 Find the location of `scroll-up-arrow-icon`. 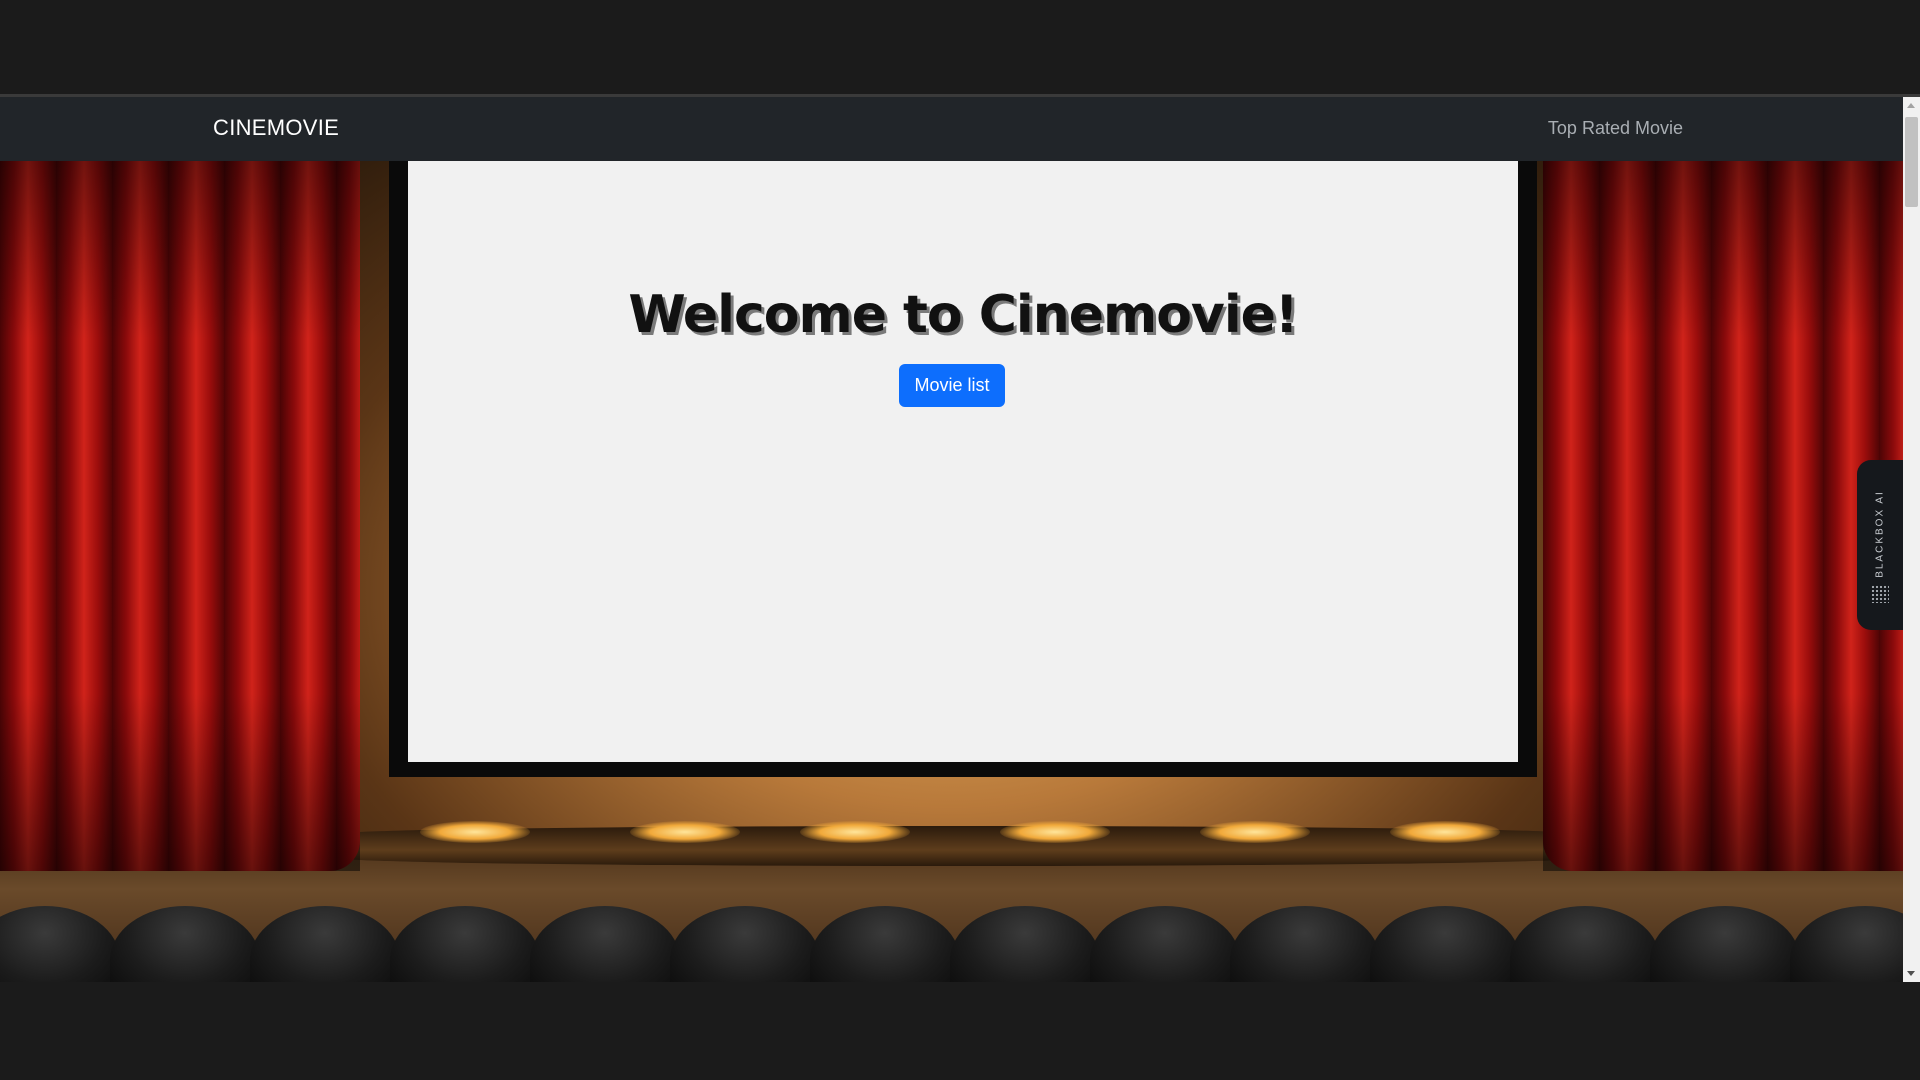

scroll-up-arrow-icon is located at coordinates (1911, 105).